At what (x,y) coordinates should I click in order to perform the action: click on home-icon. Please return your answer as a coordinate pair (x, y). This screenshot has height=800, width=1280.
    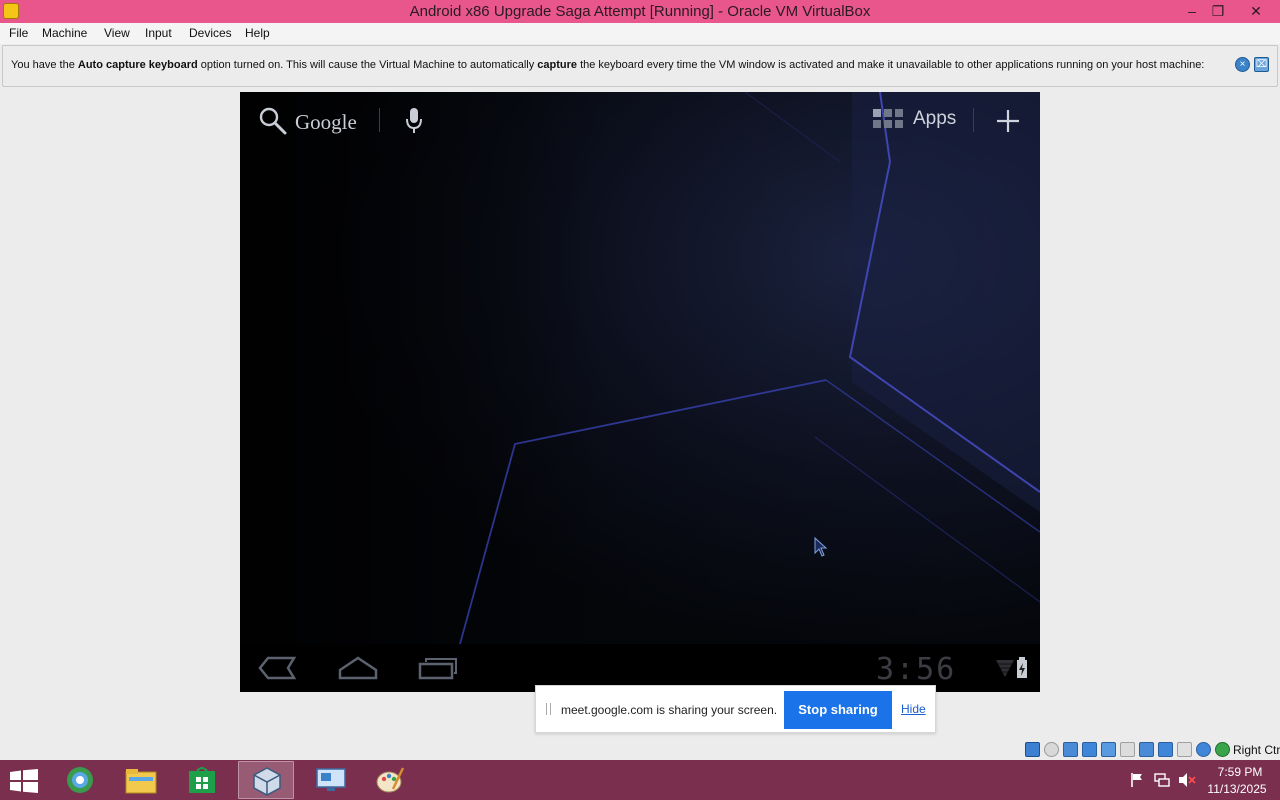
    Looking at the image, I should click on (358, 668).